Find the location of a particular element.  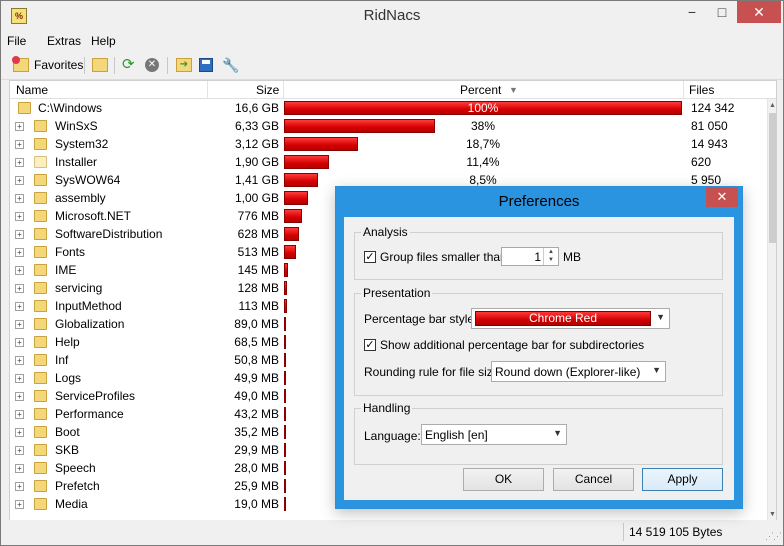

folder-size: 49,9 MB is located at coordinates (256, 378).